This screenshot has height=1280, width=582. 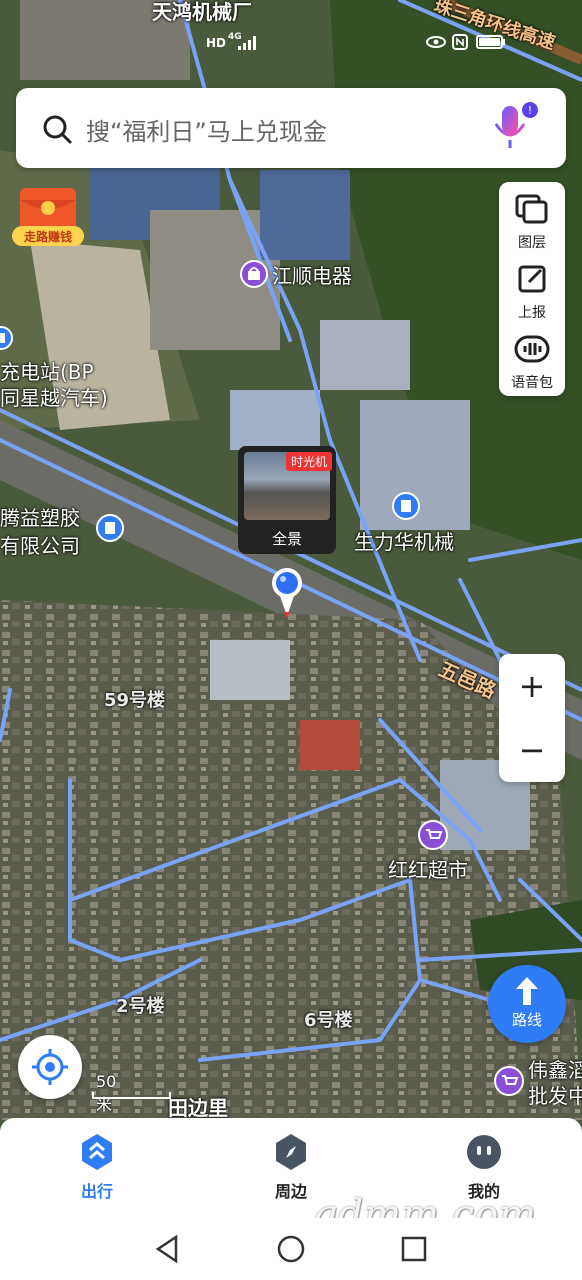 I want to click on label-bldg-2: 2号楼, so click(x=140, y=1006).